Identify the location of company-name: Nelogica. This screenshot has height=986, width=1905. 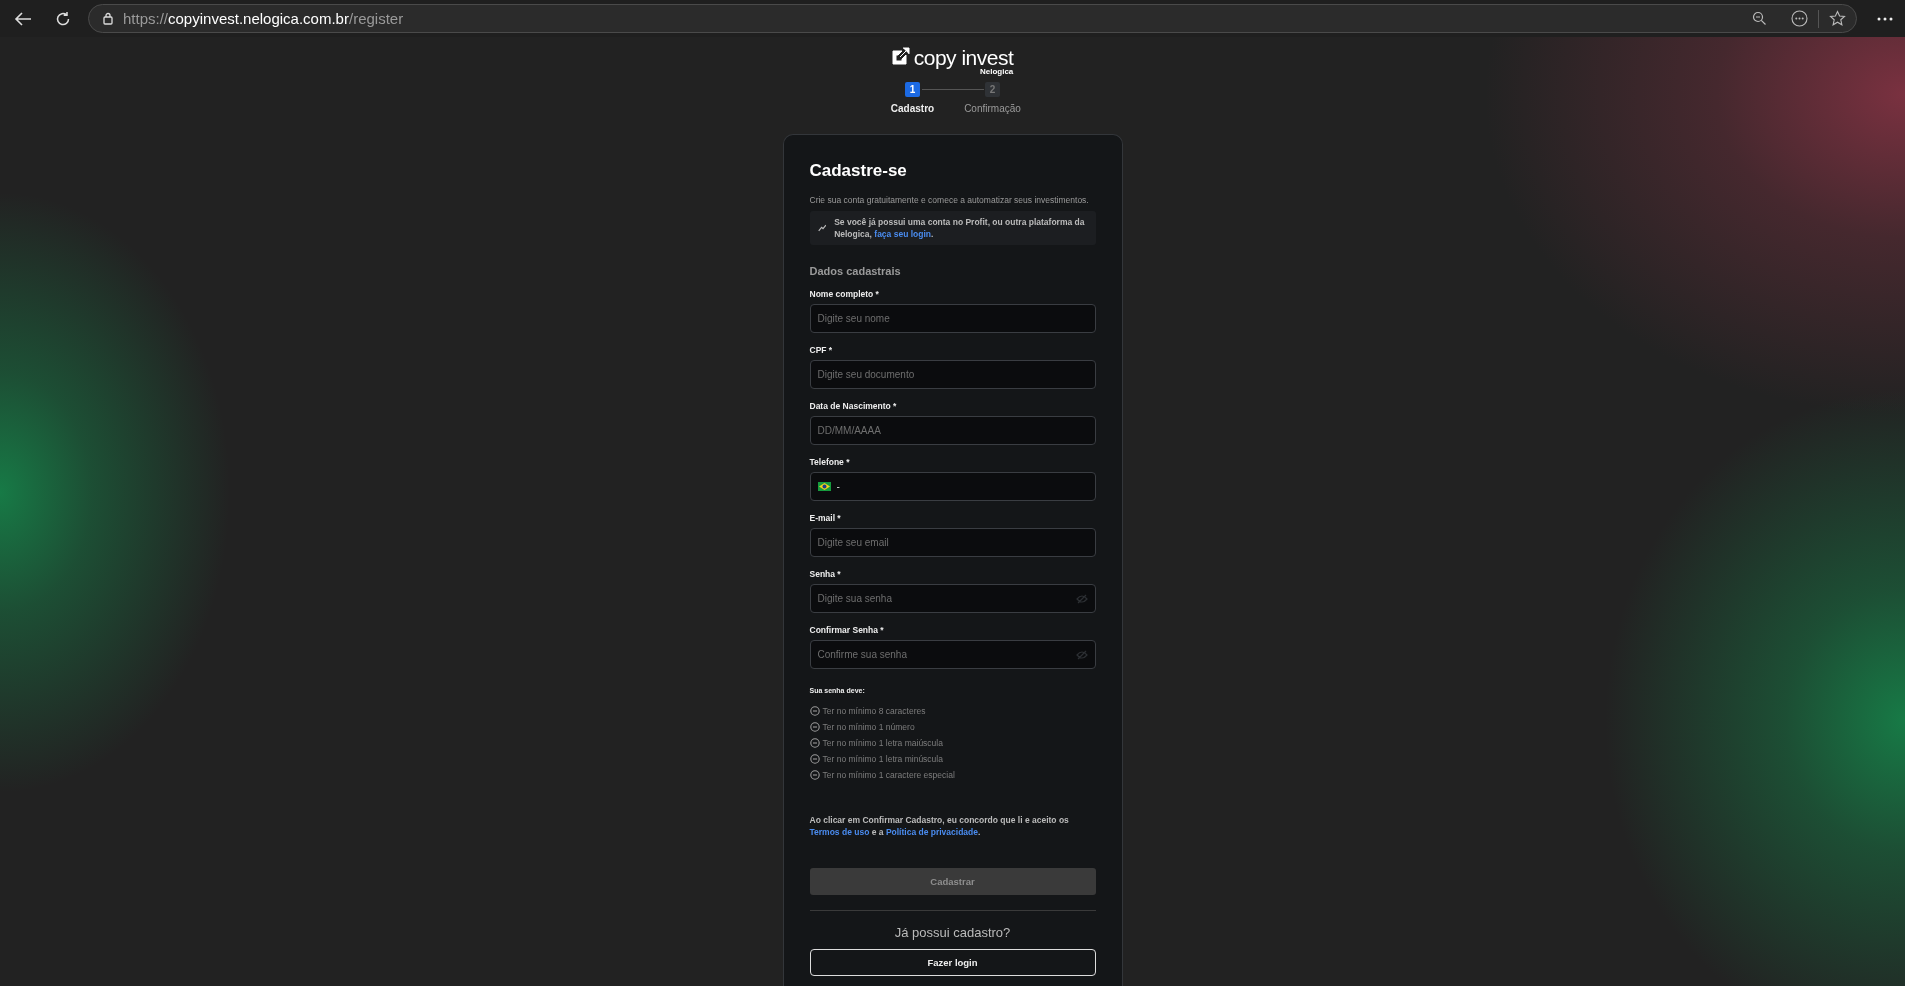
(996, 71).